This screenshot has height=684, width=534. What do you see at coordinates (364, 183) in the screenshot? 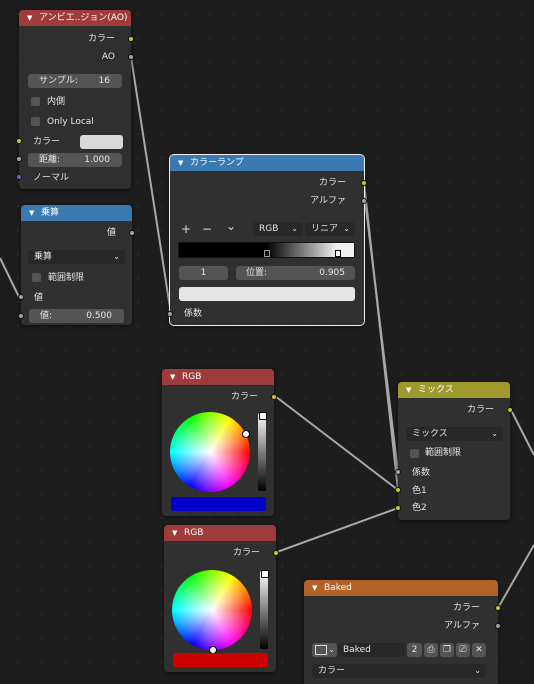
I see `ramp-output-color-socket` at bounding box center [364, 183].